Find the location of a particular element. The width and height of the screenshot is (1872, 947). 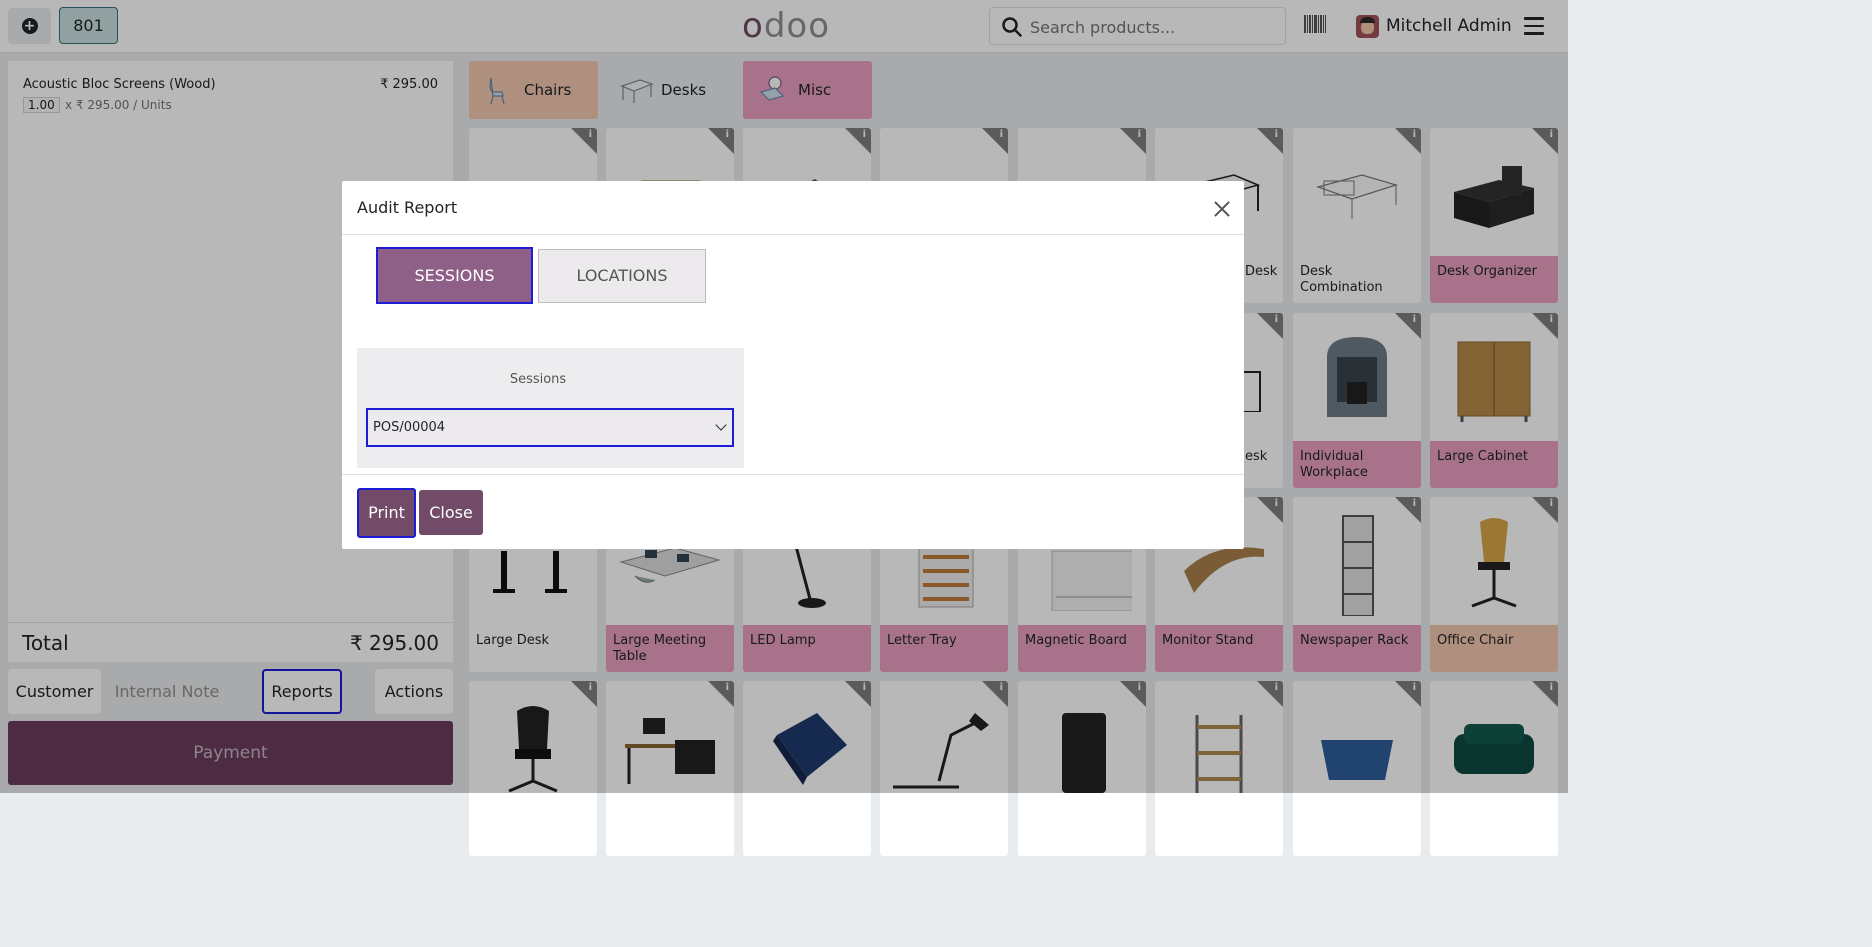

close-button: Close is located at coordinates (451, 512).